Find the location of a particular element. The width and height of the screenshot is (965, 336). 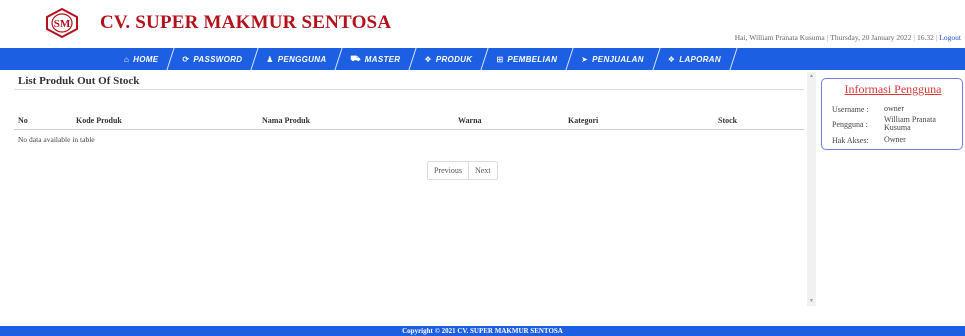

user-icon: ♟ is located at coordinates (270, 59).